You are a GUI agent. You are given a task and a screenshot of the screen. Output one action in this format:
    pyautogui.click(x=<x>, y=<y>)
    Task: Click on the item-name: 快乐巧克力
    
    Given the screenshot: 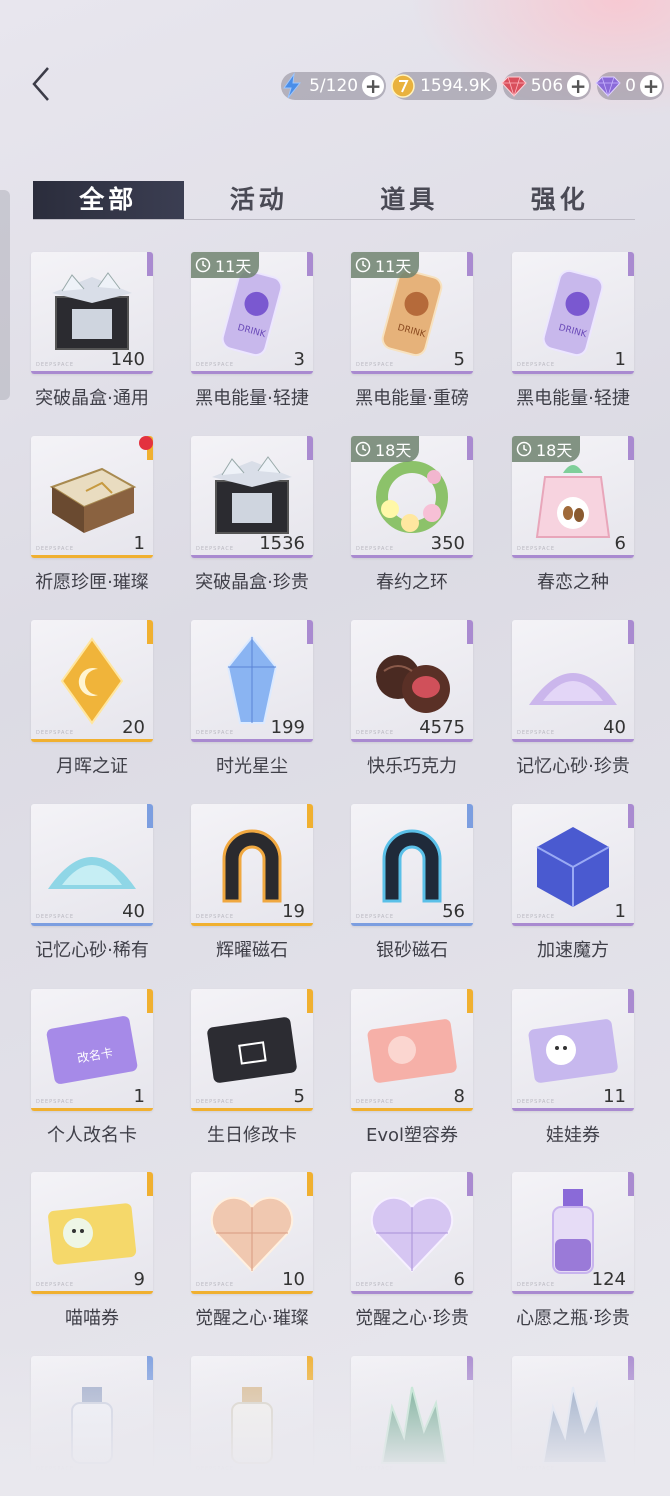 What is the action you would take?
    pyautogui.click(x=412, y=766)
    